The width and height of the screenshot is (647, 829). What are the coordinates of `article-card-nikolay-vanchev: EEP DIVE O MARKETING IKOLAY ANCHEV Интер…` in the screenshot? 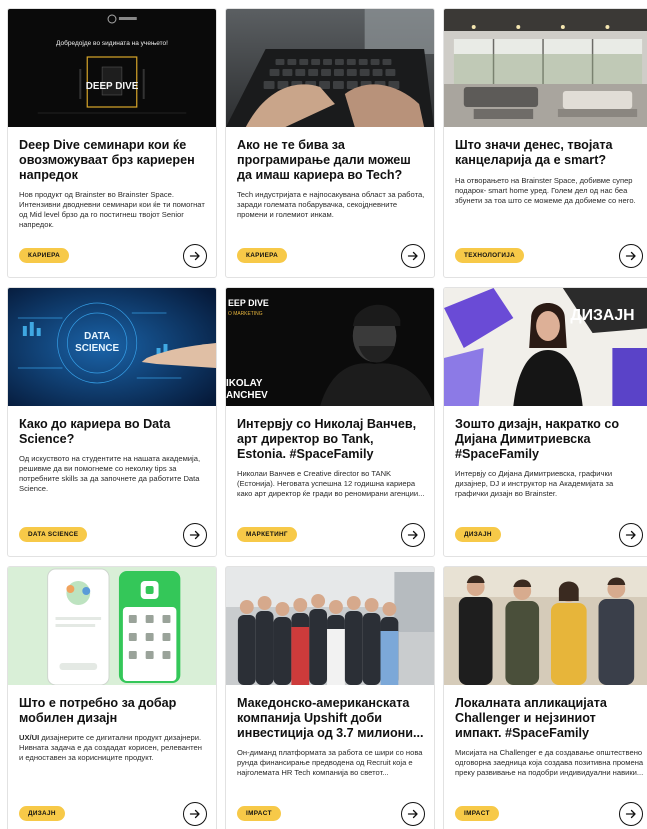 It's located at (330, 422).